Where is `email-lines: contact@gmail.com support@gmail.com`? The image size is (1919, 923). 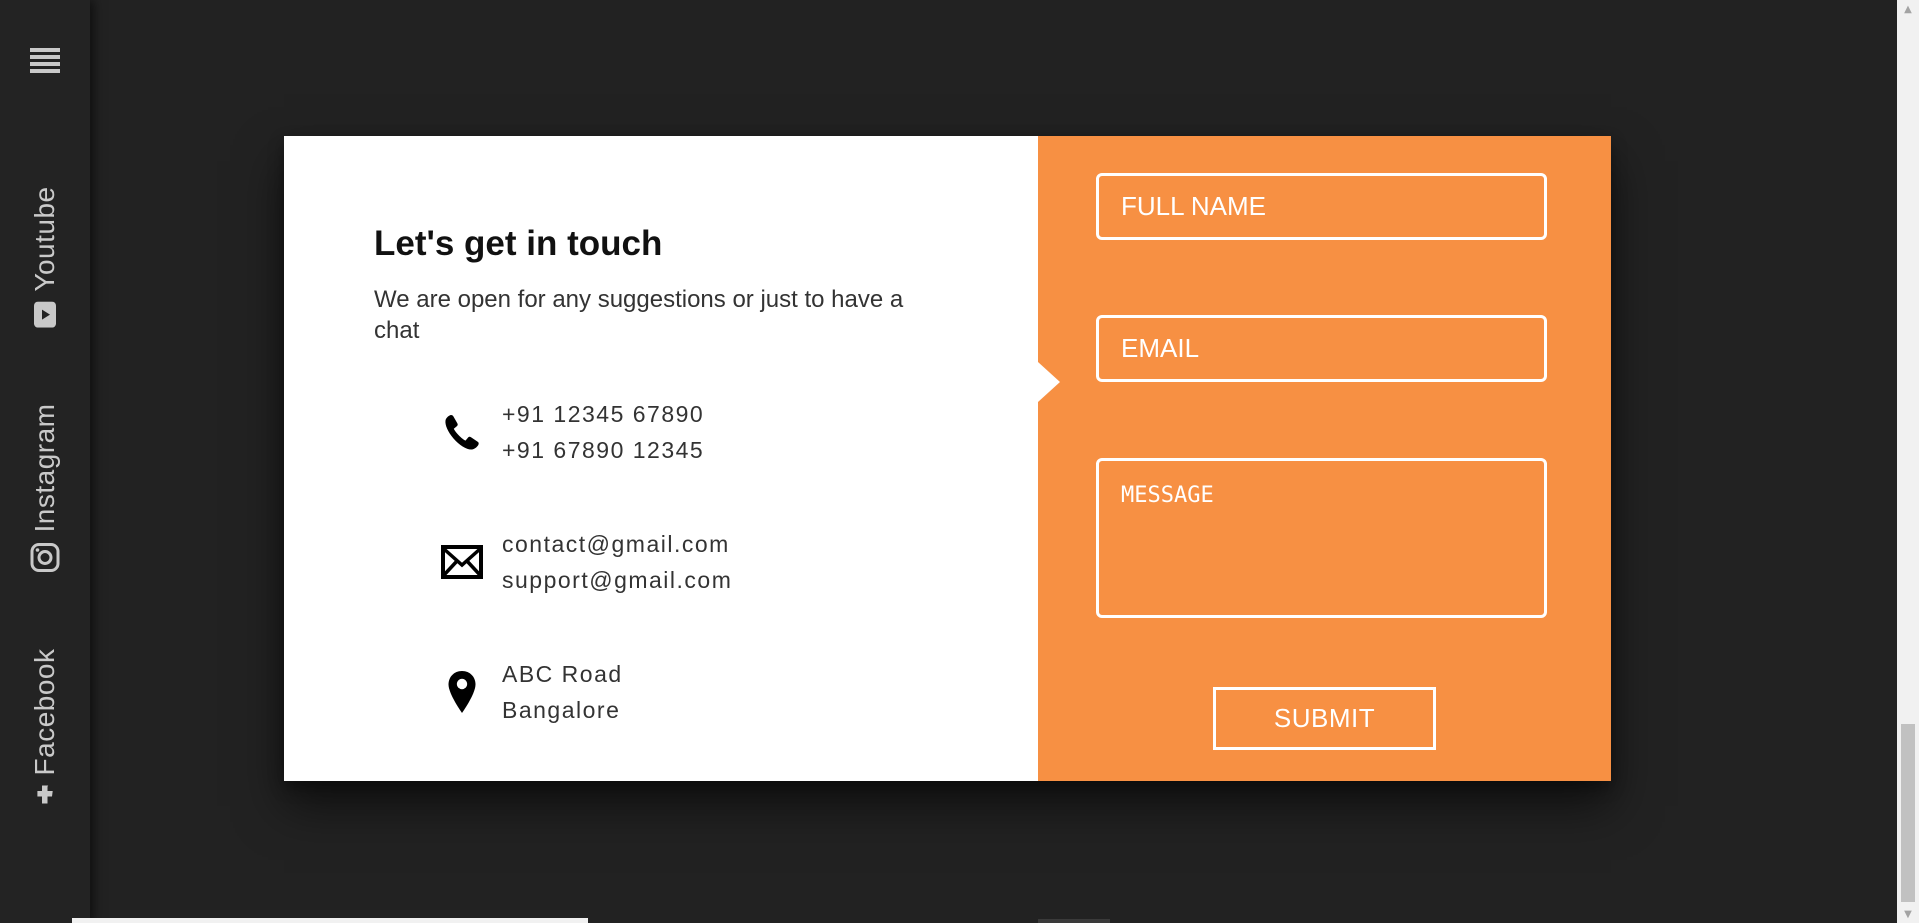
email-lines: contact@gmail.com support@gmail.com is located at coordinates (617, 562).